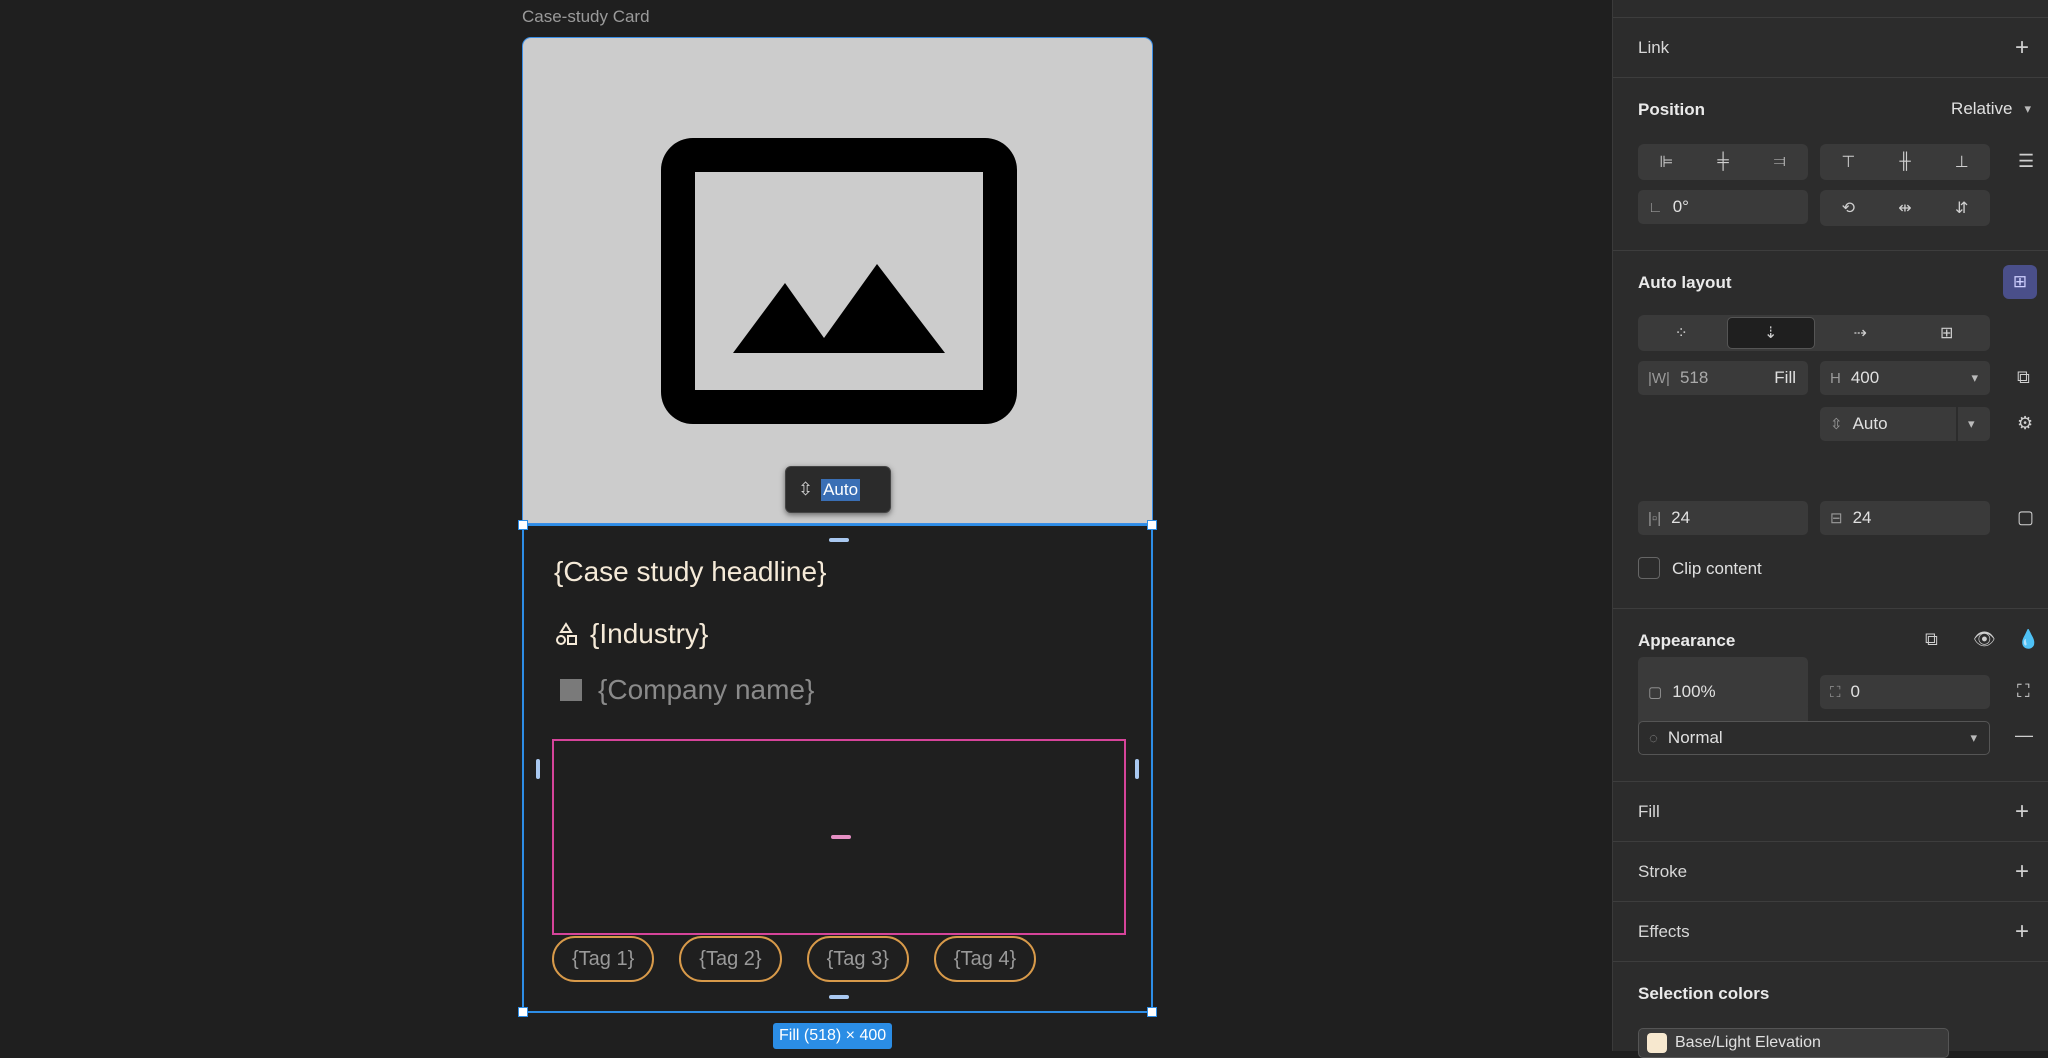 The width and height of the screenshot is (2048, 1058). What do you see at coordinates (1687, 640) in the screenshot?
I see `appearance-title: Appearance` at bounding box center [1687, 640].